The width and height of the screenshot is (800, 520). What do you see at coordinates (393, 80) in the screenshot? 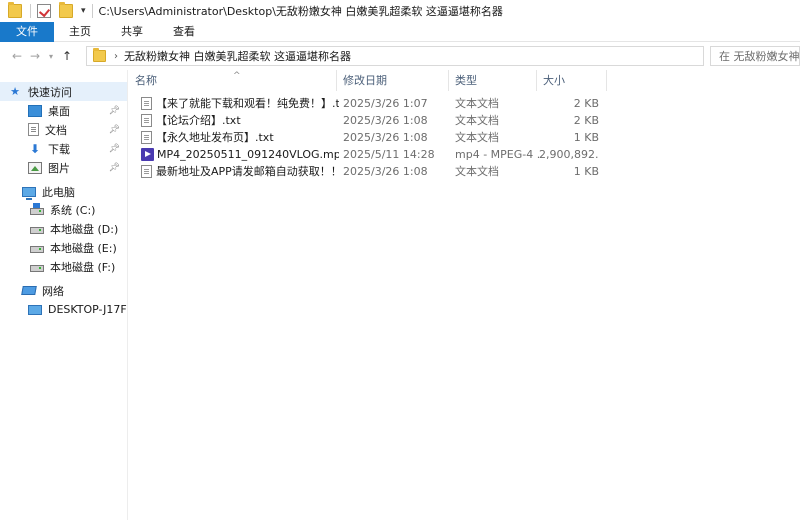
I see `column-header-date: 修改日期` at bounding box center [393, 80].